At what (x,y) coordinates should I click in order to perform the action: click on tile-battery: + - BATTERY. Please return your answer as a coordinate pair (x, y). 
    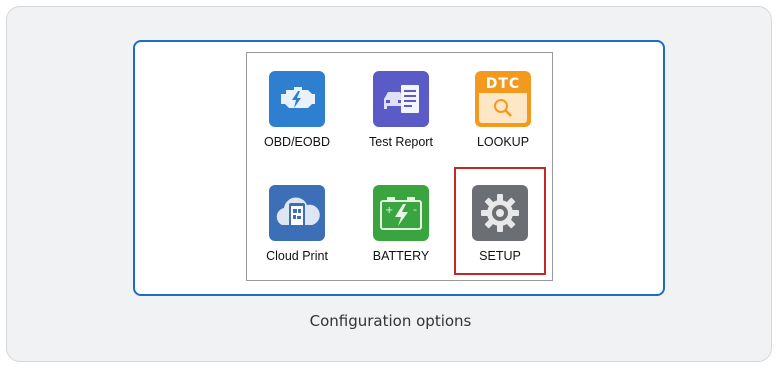
    Looking at the image, I should click on (401, 221).